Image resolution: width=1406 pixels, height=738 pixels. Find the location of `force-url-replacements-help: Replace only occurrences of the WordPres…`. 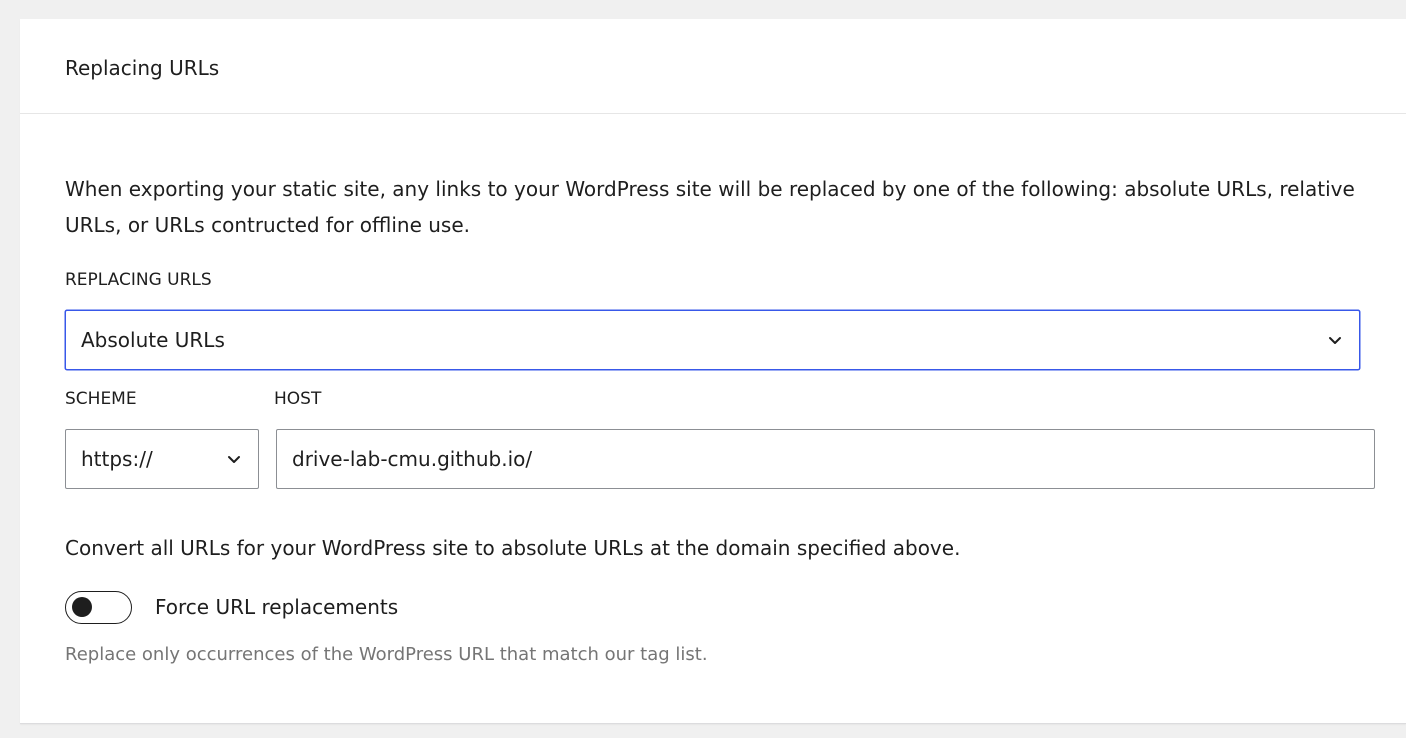

force-url-replacements-help: Replace only occurrences of the WordPres… is located at coordinates (386, 654).